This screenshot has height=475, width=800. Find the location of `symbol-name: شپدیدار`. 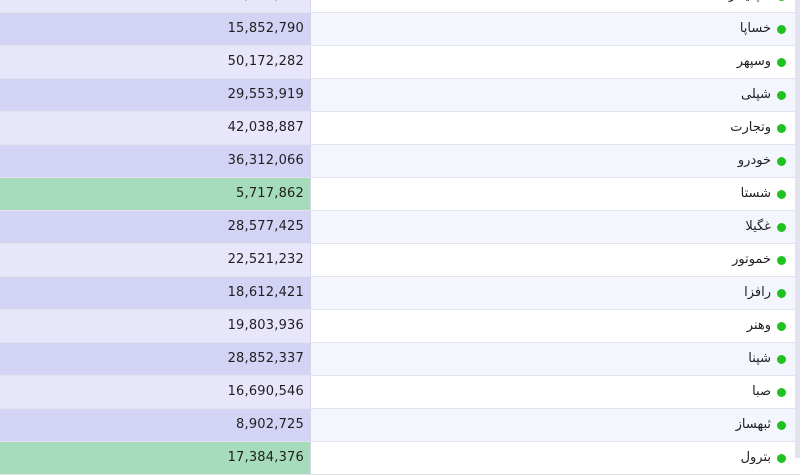

symbol-name: شپدیدار is located at coordinates (750, 6).